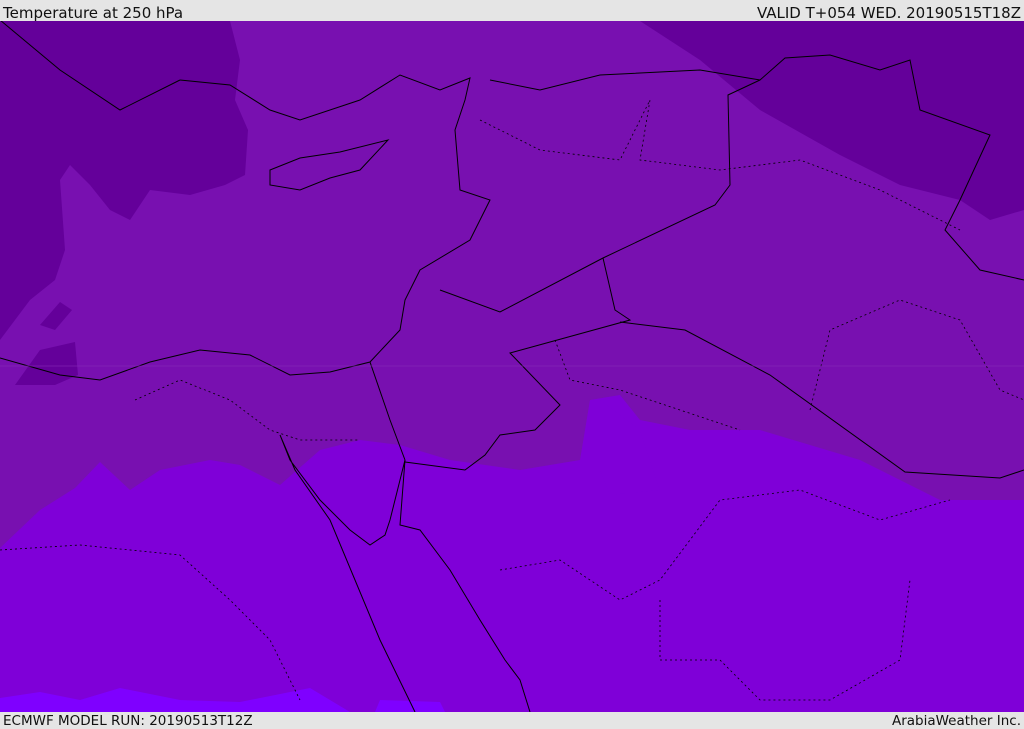 Image resolution: width=1024 pixels, height=729 pixels. Describe the element at coordinates (956, 721) in the screenshot. I see `credit: ArabiaWeather Inc.` at that location.